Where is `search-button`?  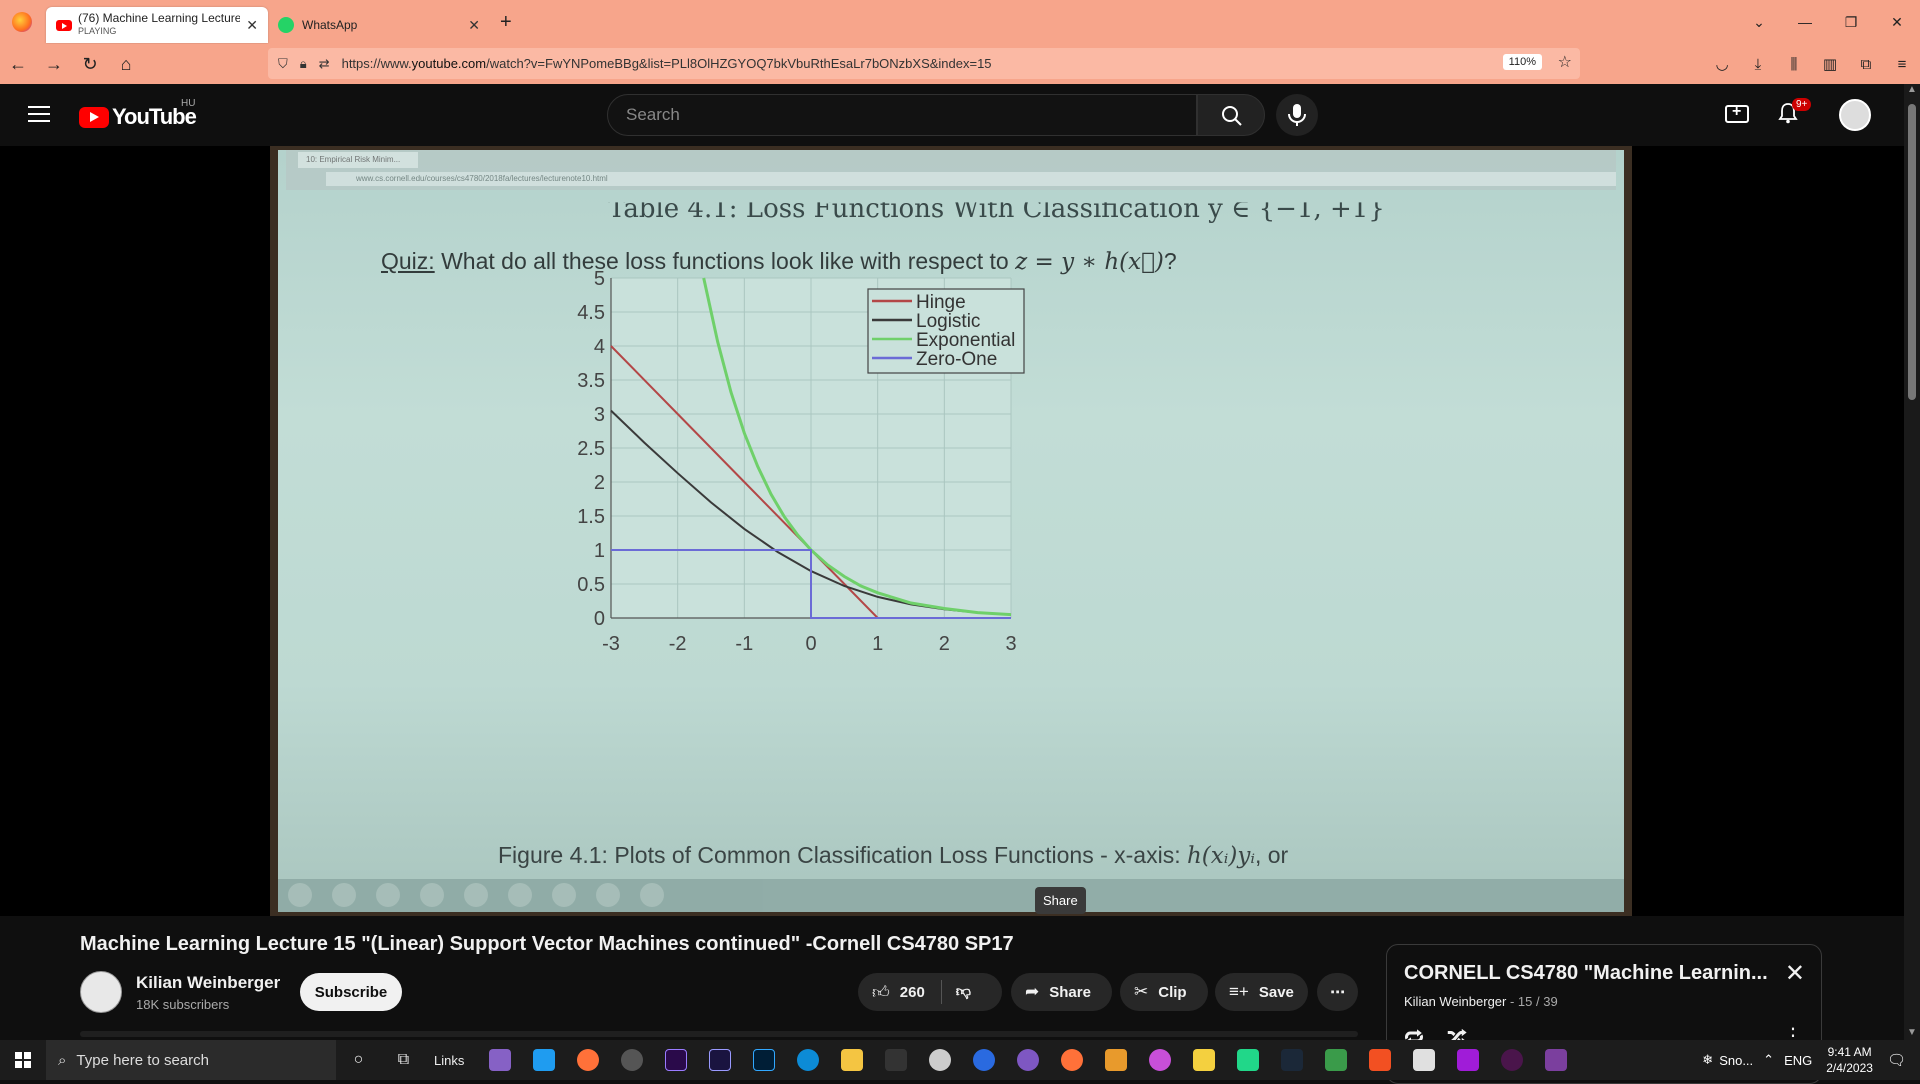
search-button is located at coordinates (1231, 115).